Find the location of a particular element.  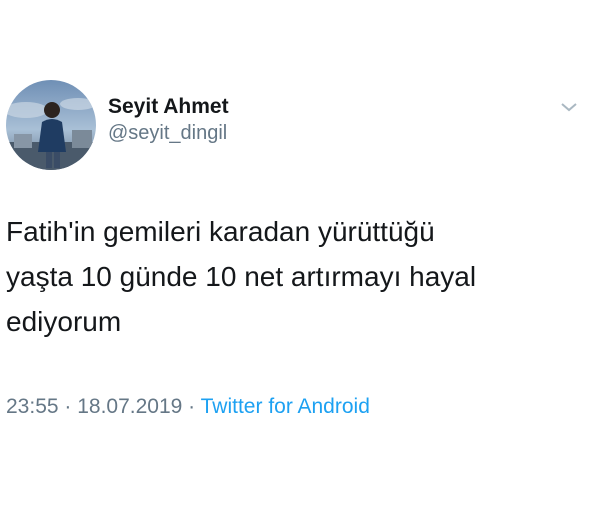

user-handle: @seyit_dingil is located at coordinates (168, 133).